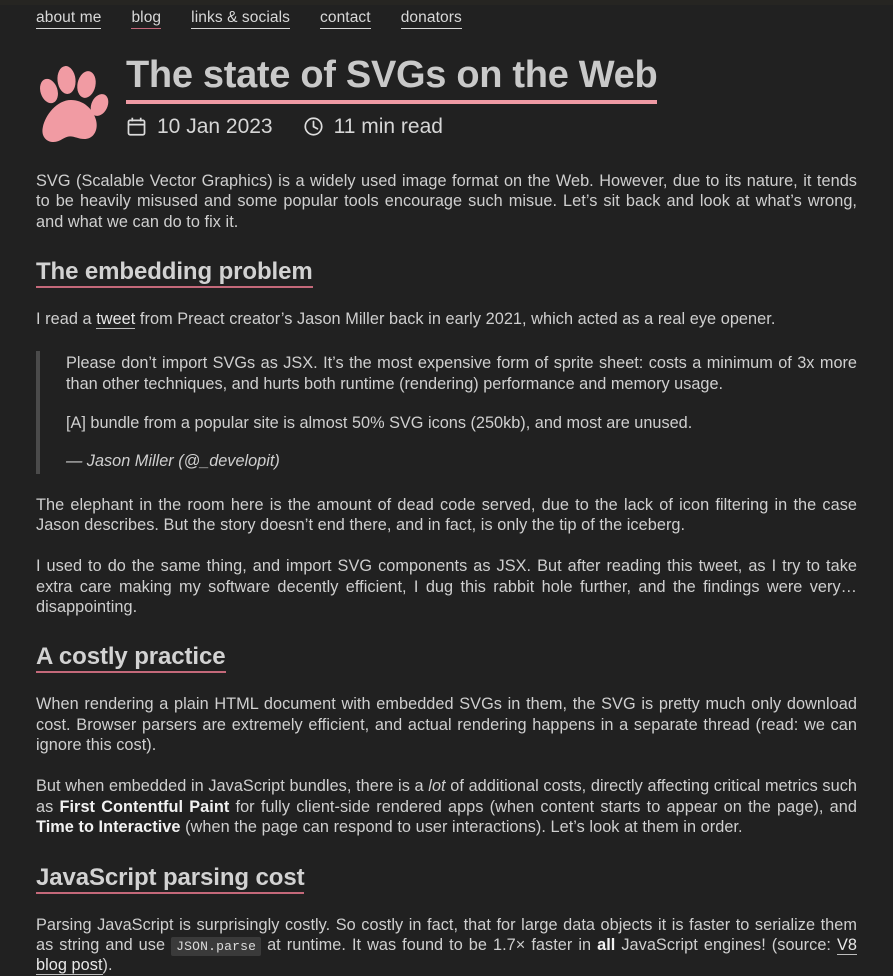 The width and height of the screenshot is (893, 976). I want to click on article-header-text: The state of SVGs on the Web 10 Jan 2023, so click(491, 96).